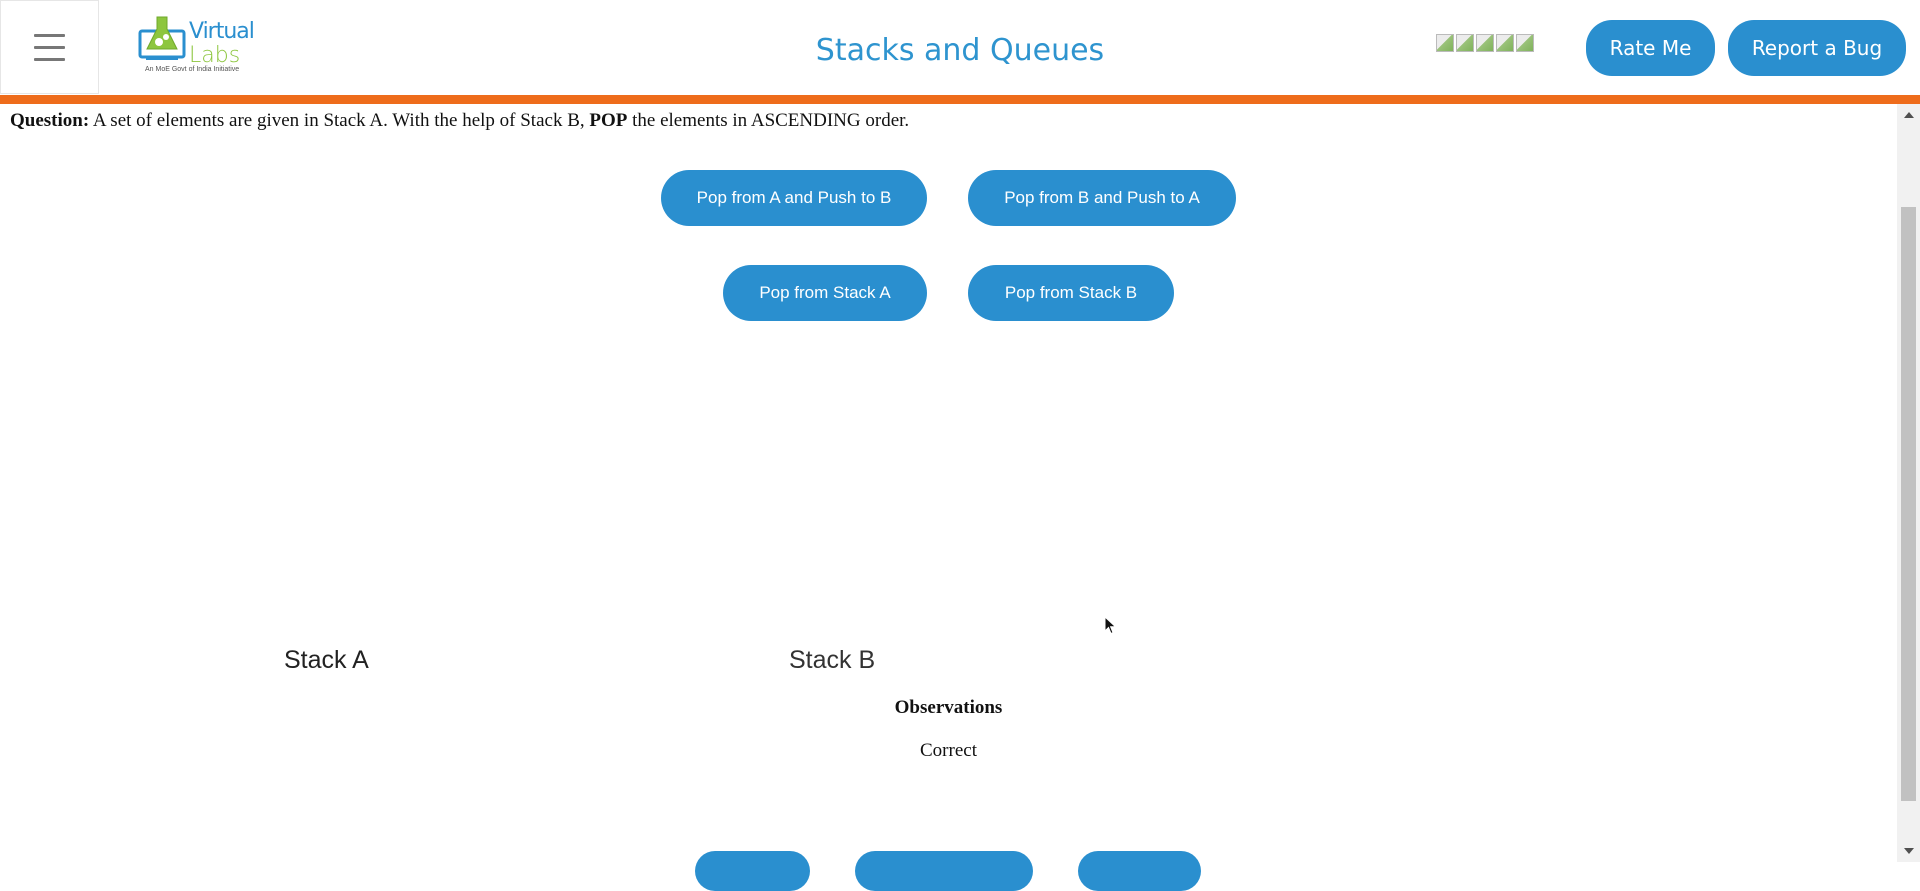 This screenshot has height=891, width=1920. I want to click on pop-b-push-a-button: Pop from B and Push to A, so click(1102, 198).